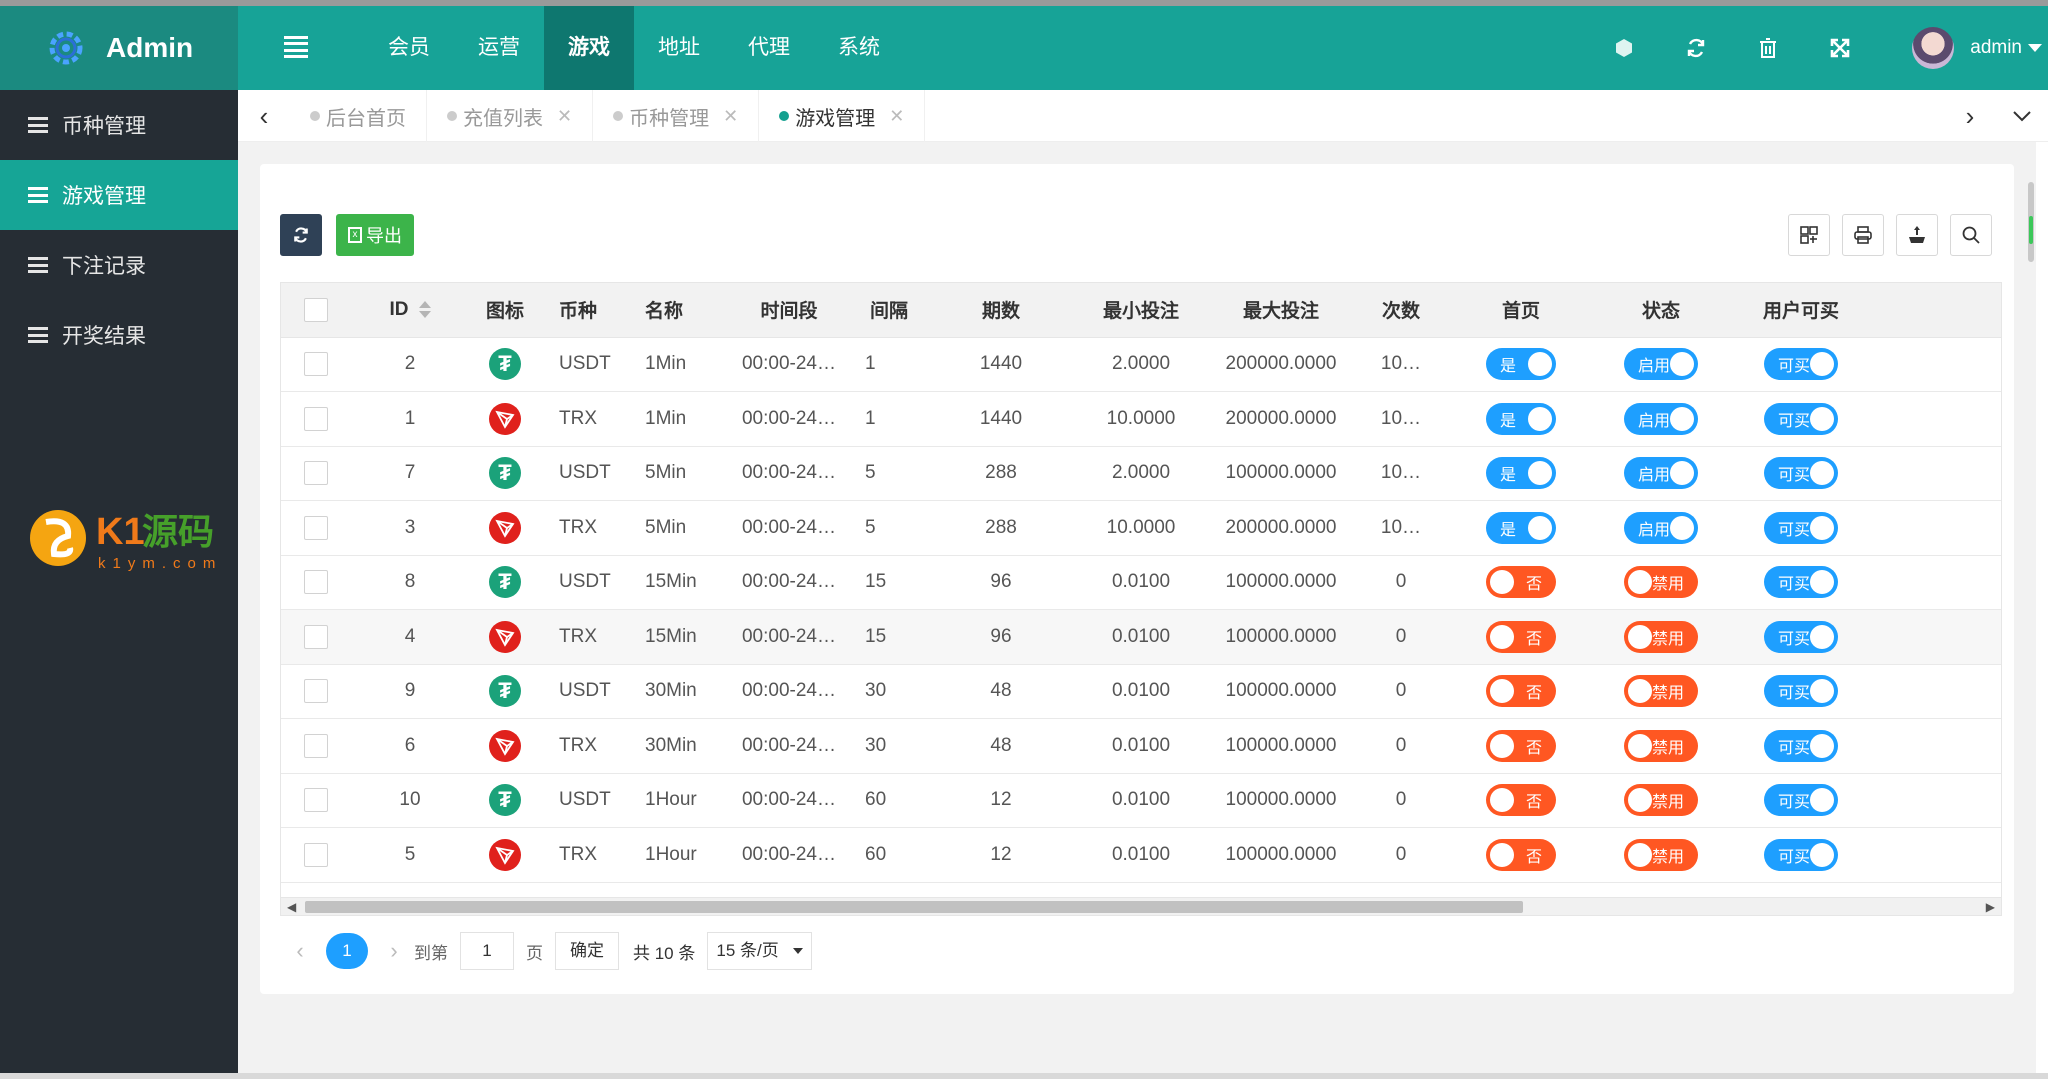 The image size is (2048, 1079). Describe the element at coordinates (679, 48) in the screenshot. I see `nav-item-3: 地址` at that location.